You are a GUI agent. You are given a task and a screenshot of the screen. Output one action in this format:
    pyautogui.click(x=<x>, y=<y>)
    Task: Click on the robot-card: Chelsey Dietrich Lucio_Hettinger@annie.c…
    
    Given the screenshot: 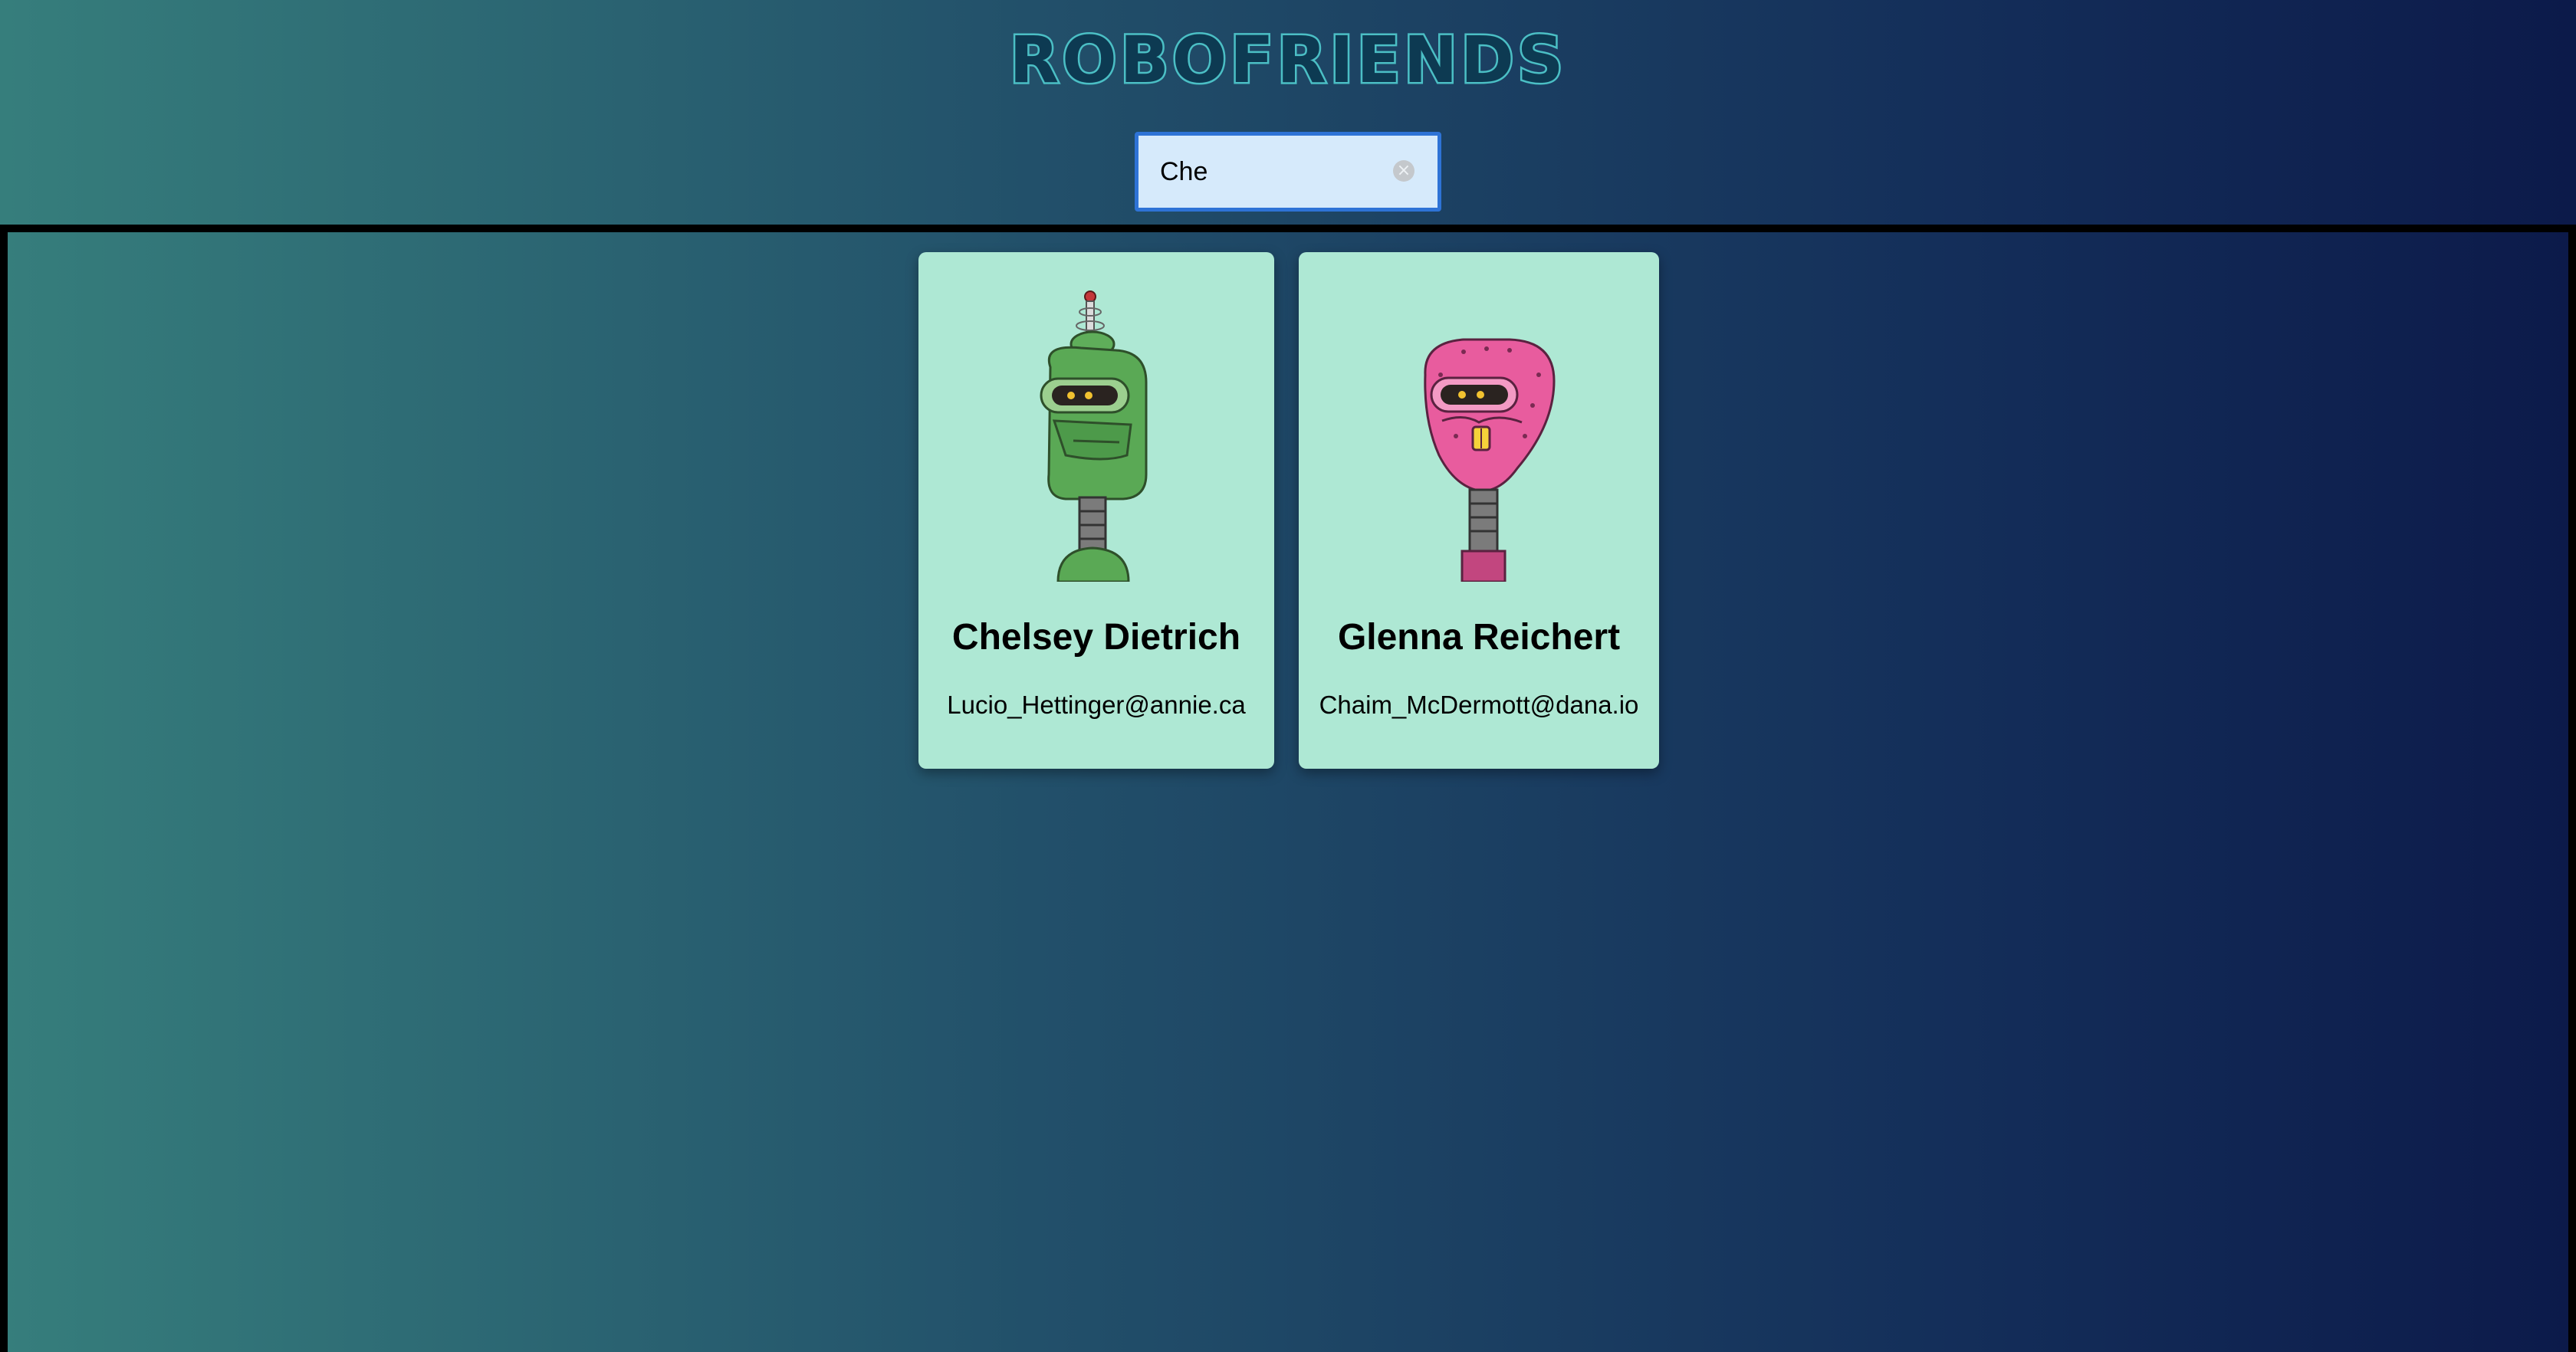 What is the action you would take?
    pyautogui.click(x=1096, y=510)
    